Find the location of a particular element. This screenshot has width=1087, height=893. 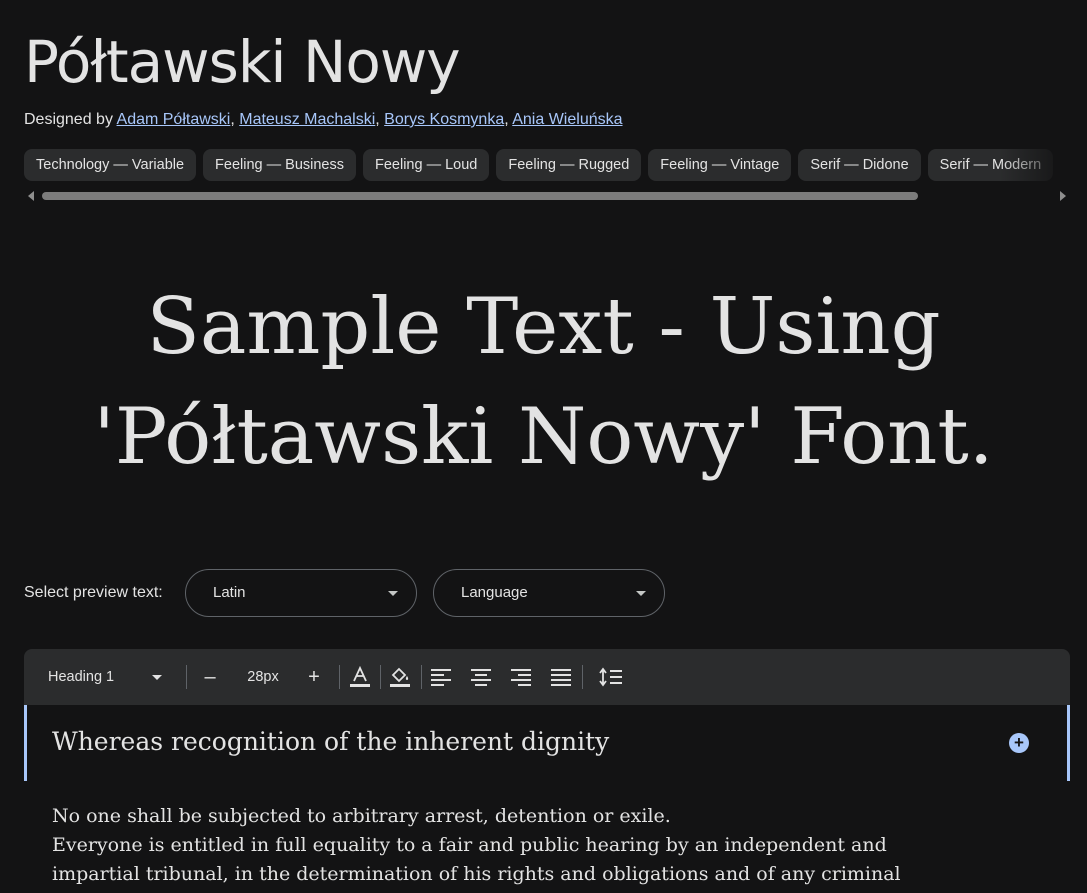

scroll-left-arrow-icon is located at coordinates (31, 196).